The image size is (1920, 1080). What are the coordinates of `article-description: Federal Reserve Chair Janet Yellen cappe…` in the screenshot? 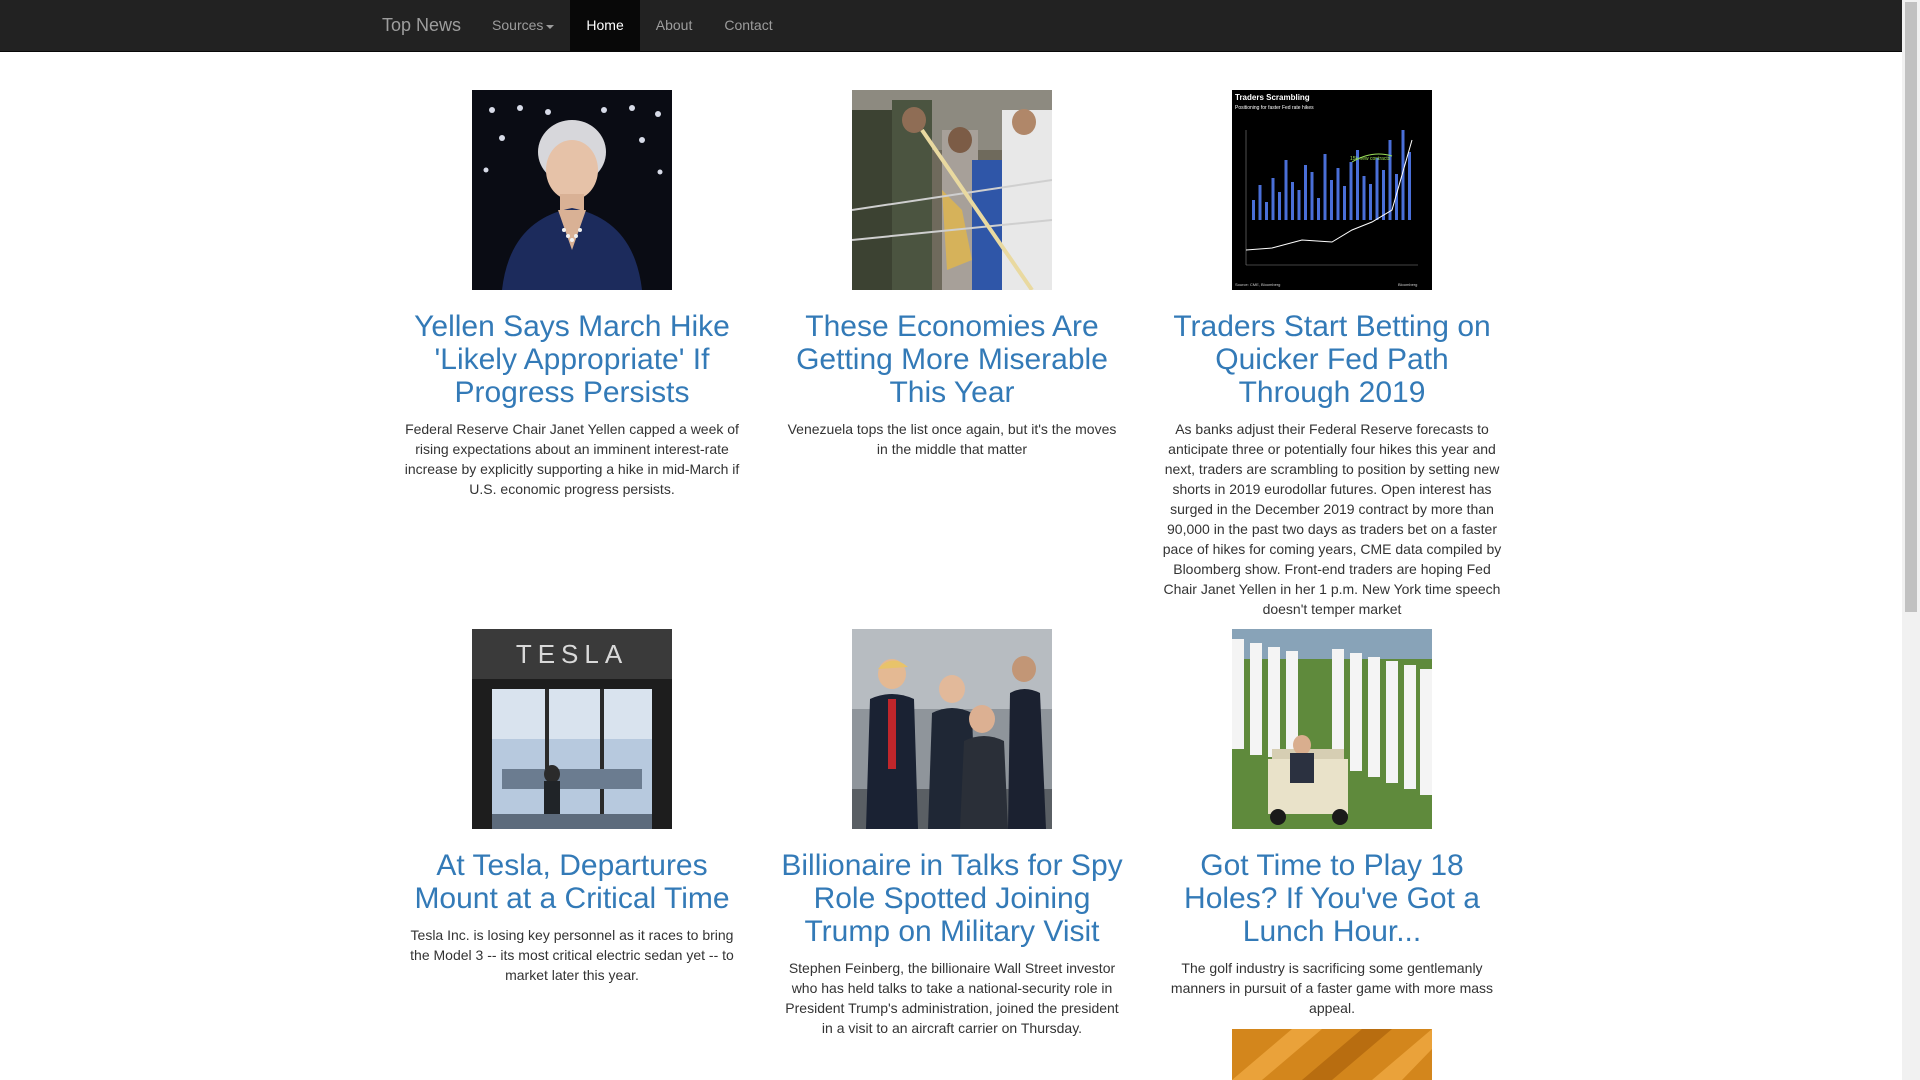 It's located at (572, 459).